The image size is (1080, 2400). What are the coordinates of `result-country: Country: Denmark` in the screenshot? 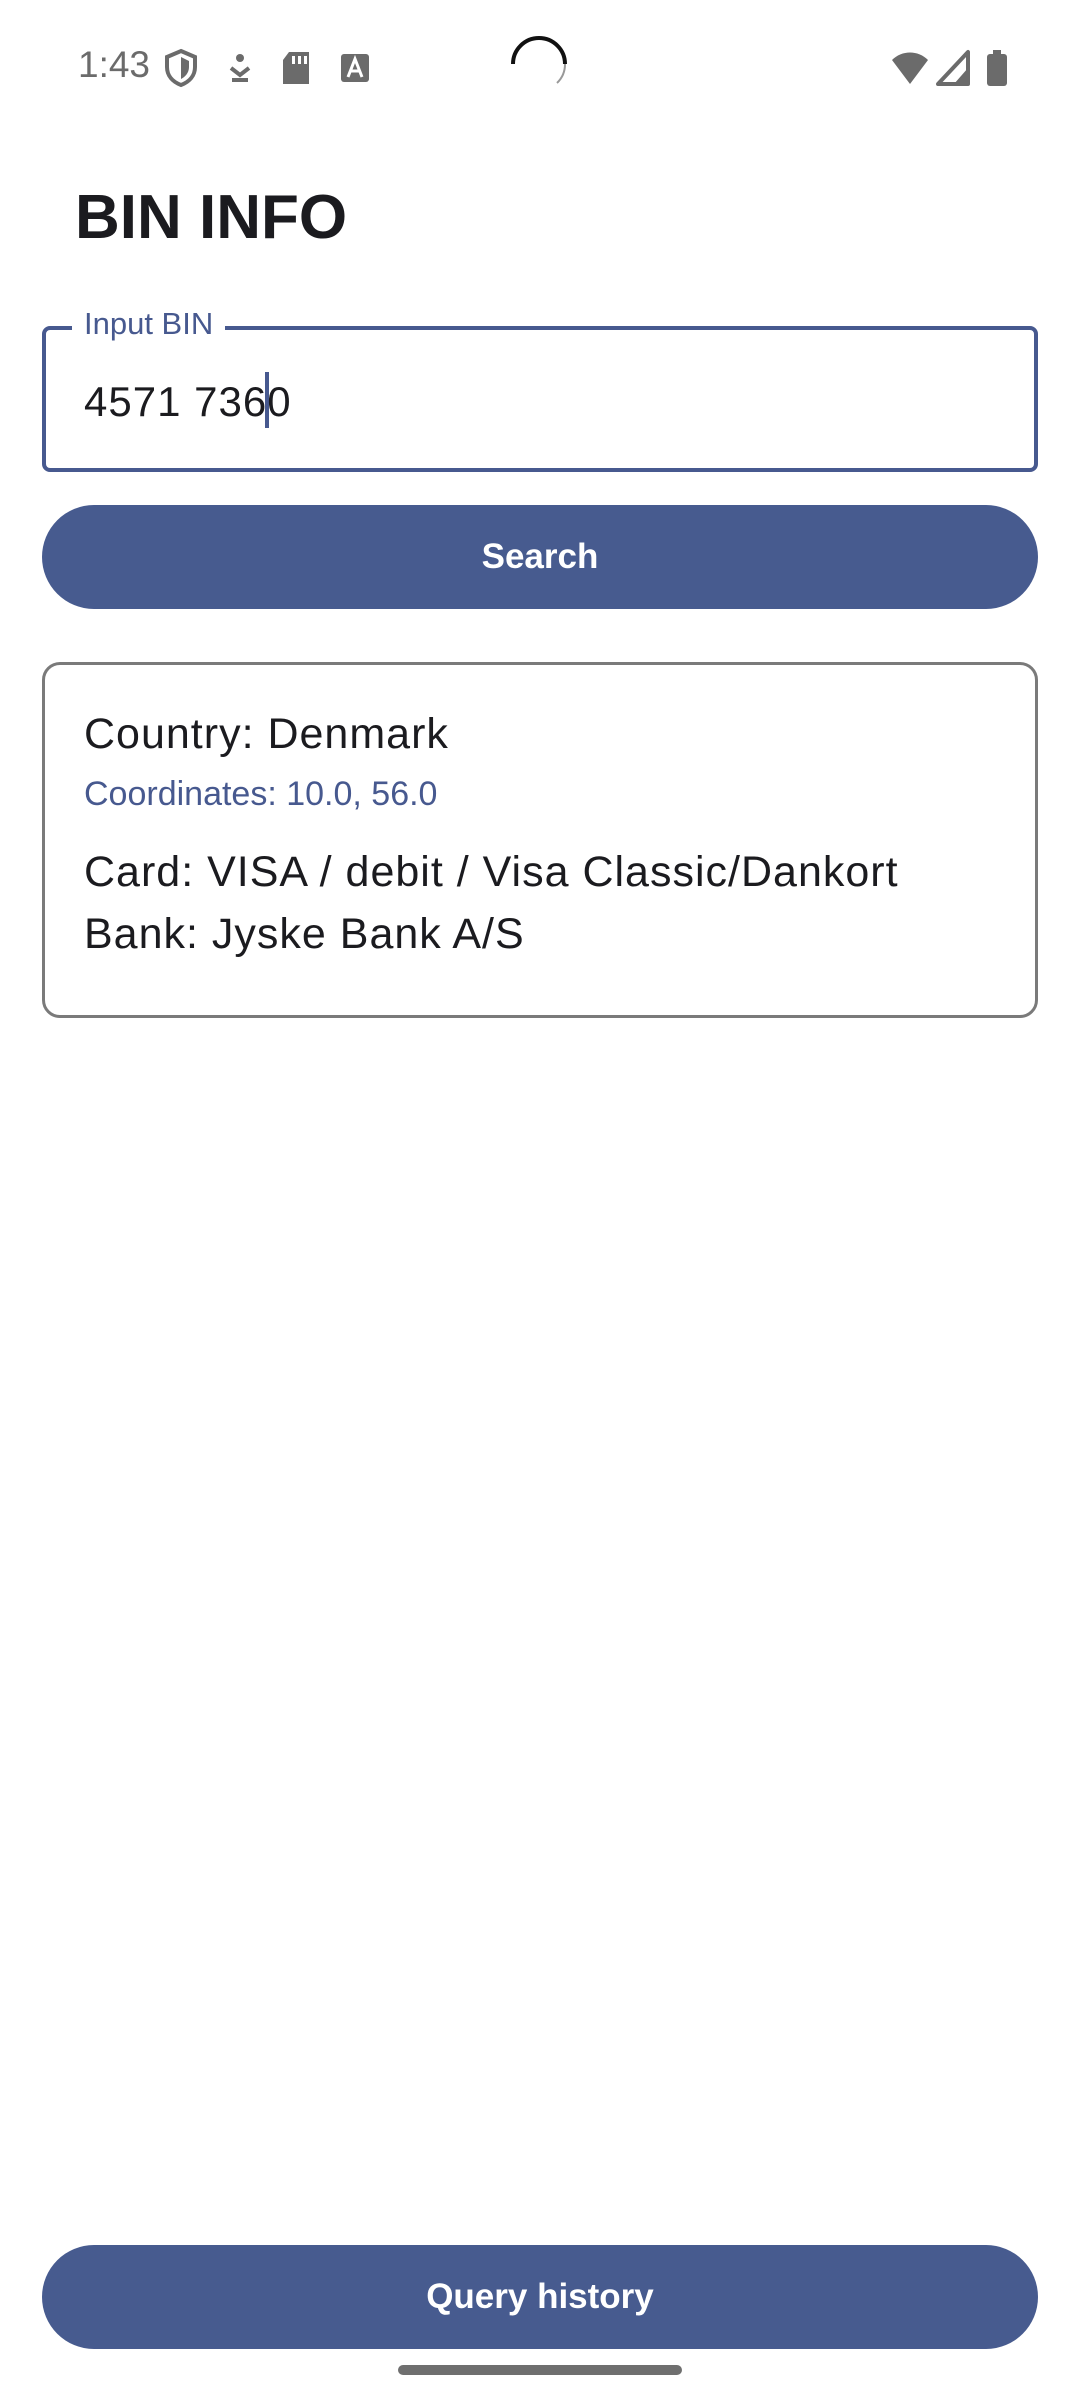 It's located at (266, 734).